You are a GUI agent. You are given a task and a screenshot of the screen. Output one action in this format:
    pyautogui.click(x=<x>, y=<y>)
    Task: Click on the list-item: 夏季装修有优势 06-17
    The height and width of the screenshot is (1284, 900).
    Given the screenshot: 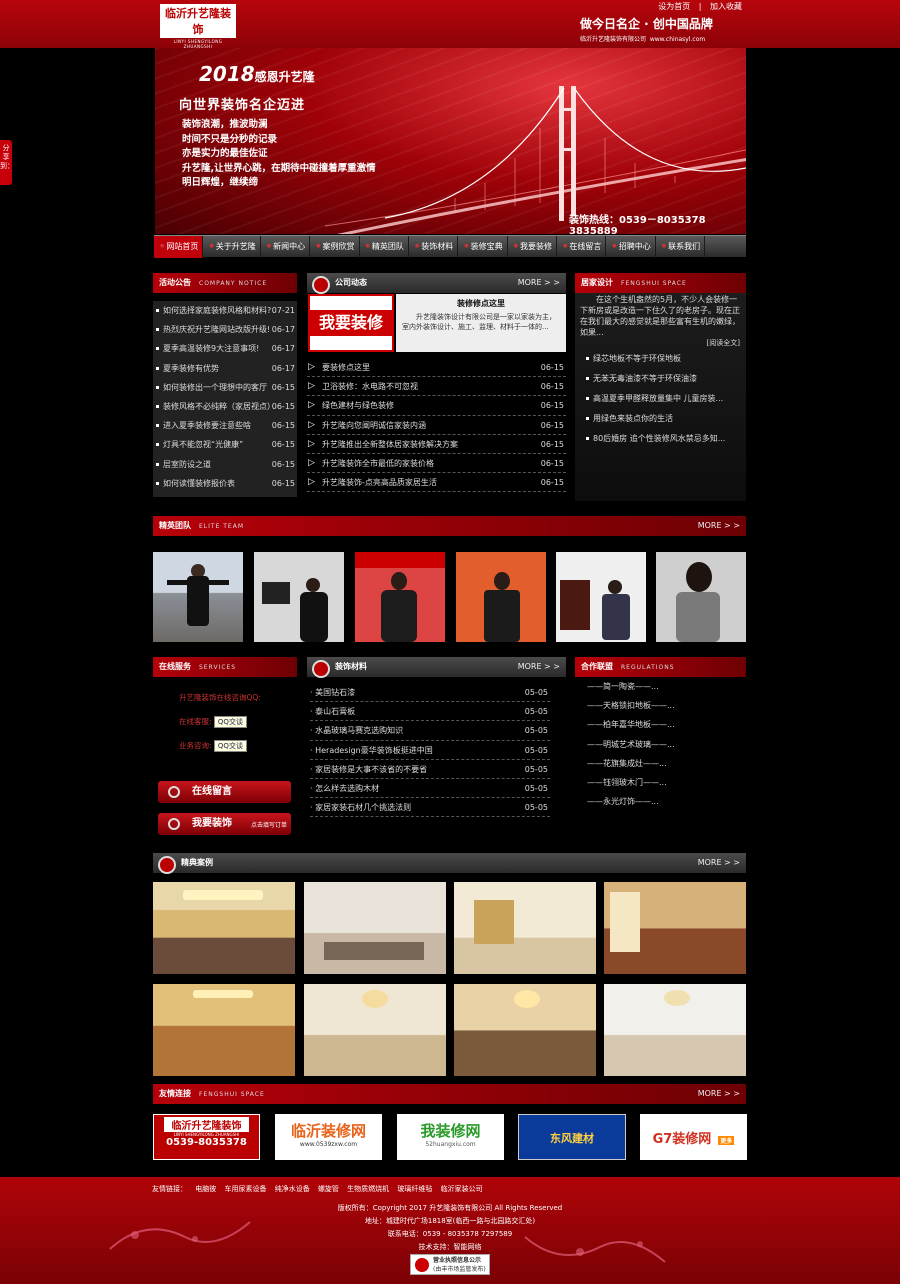 What is the action you would take?
    pyautogui.click(x=225, y=368)
    